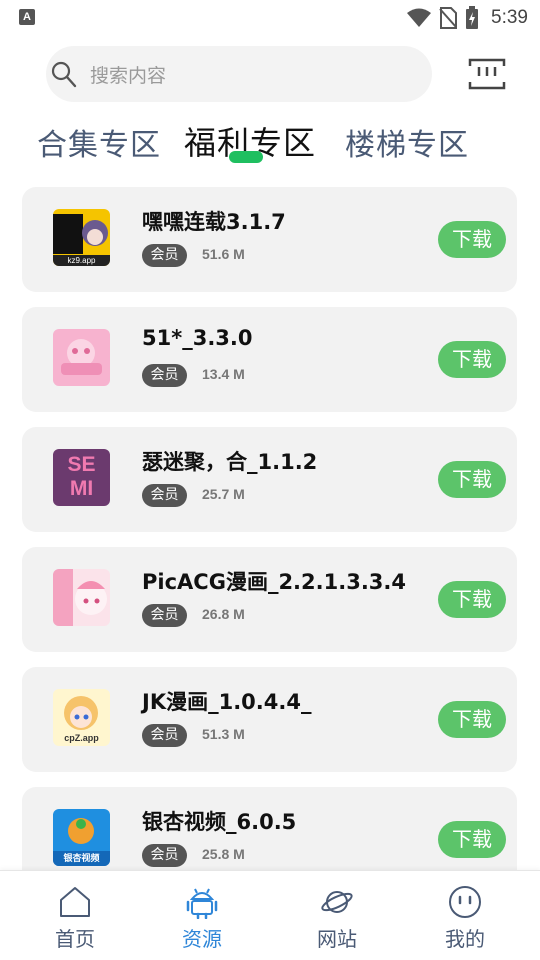 Image resolution: width=540 pixels, height=960 pixels. I want to click on planet-icon, so click(337, 902).